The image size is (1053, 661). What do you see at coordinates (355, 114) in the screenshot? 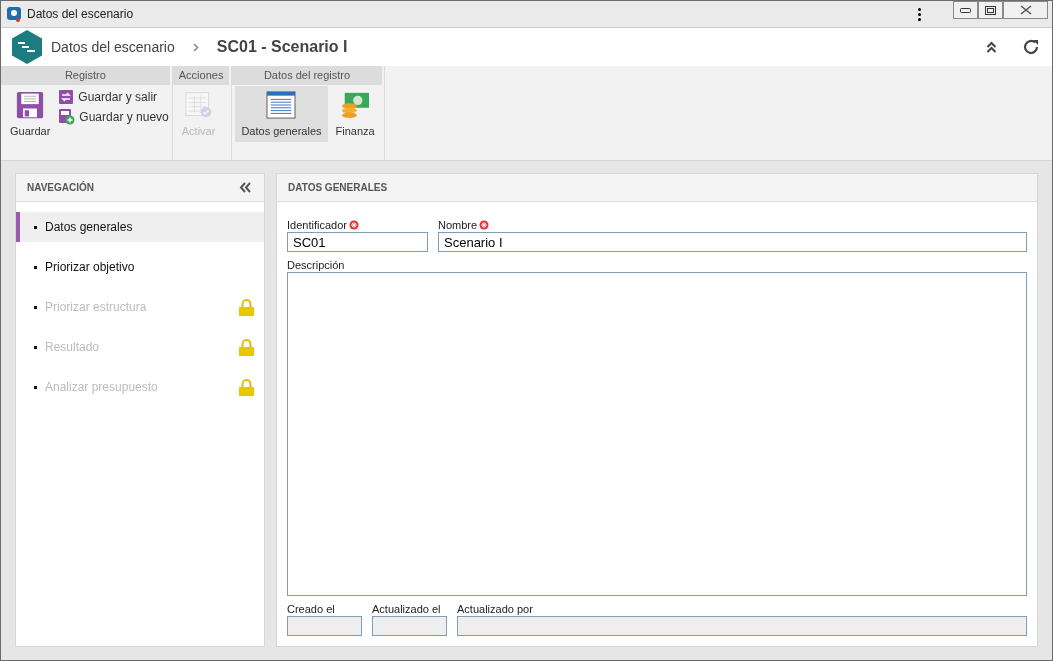
I see `ribbon-button: Finanza` at bounding box center [355, 114].